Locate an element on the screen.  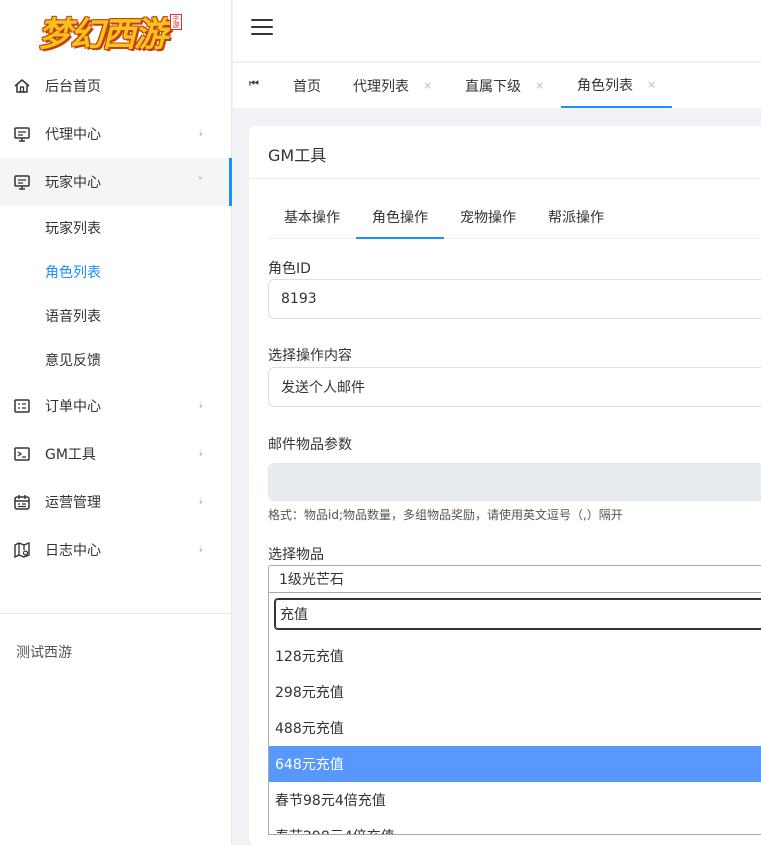
dropdown-search-value: 充值 is located at coordinates (294, 615).